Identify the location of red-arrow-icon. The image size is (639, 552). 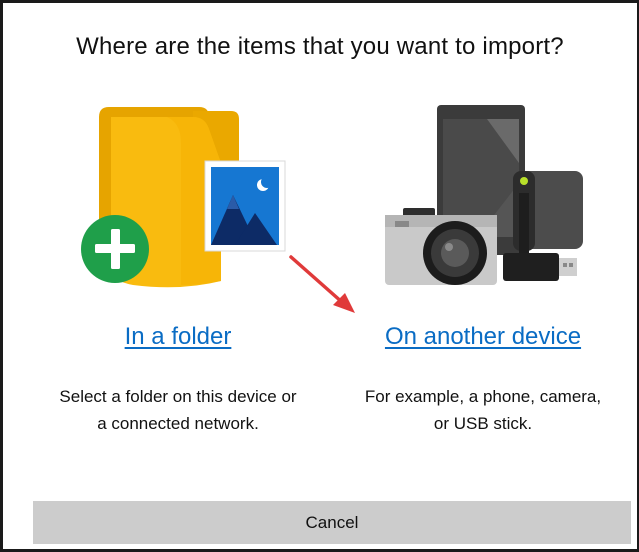
(322, 284).